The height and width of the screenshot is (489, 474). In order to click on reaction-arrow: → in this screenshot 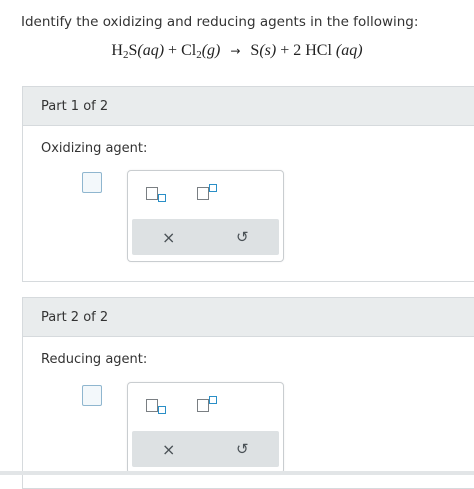, I will do `click(235, 51)`.